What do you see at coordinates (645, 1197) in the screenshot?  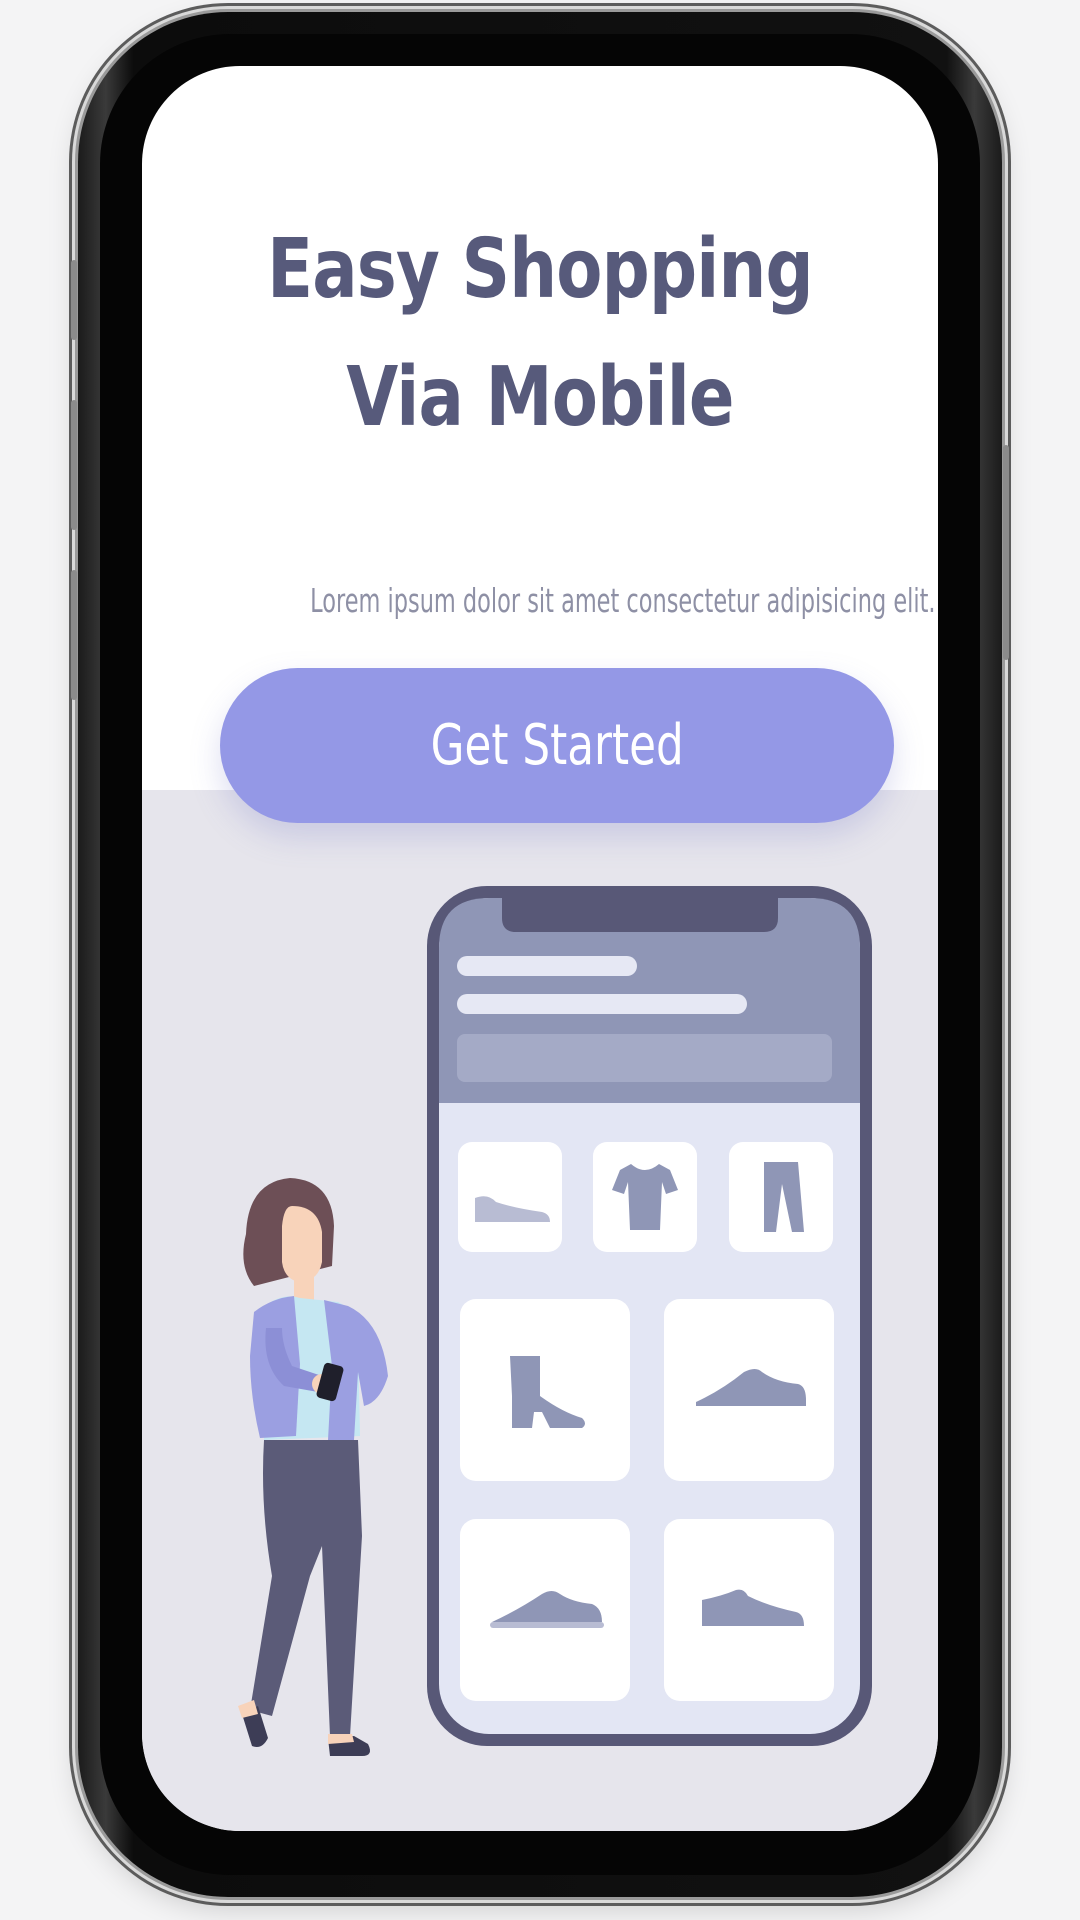 I see `product-card-tshirt` at bounding box center [645, 1197].